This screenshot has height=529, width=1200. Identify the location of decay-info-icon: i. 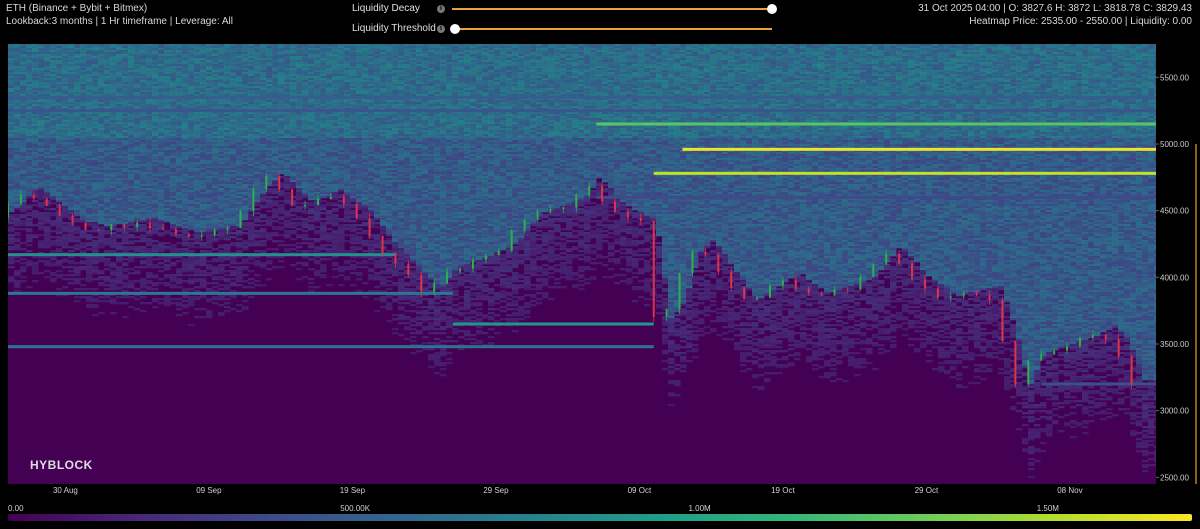
(441, 9).